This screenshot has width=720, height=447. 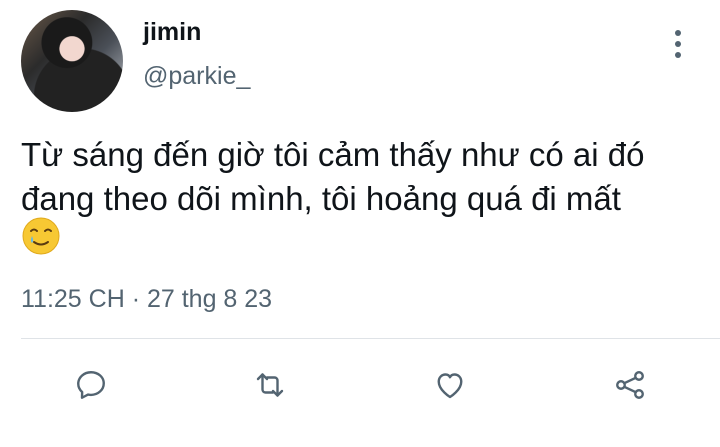 What do you see at coordinates (72, 61) in the screenshot?
I see `avatar` at bounding box center [72, 61].